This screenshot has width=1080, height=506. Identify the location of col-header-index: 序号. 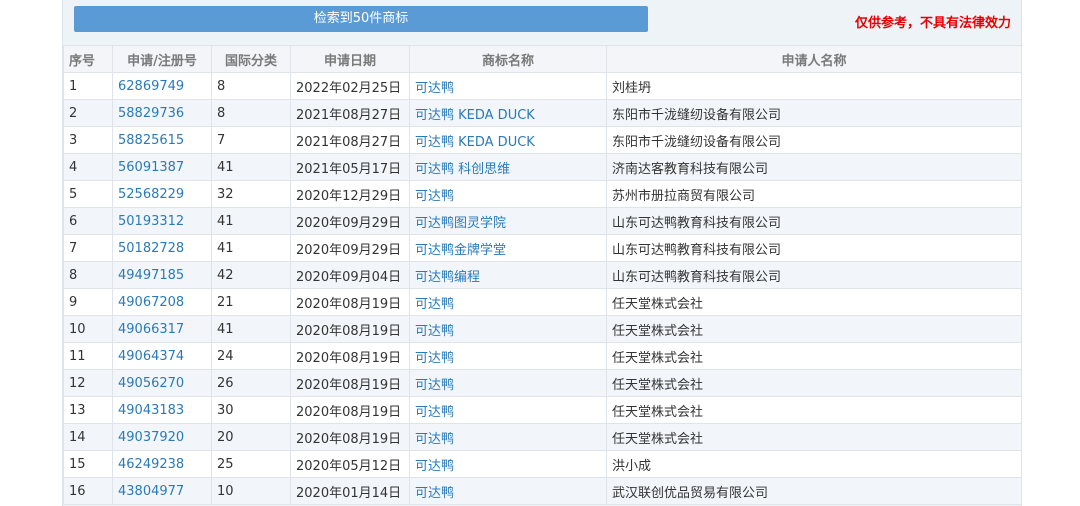
(88, 59).